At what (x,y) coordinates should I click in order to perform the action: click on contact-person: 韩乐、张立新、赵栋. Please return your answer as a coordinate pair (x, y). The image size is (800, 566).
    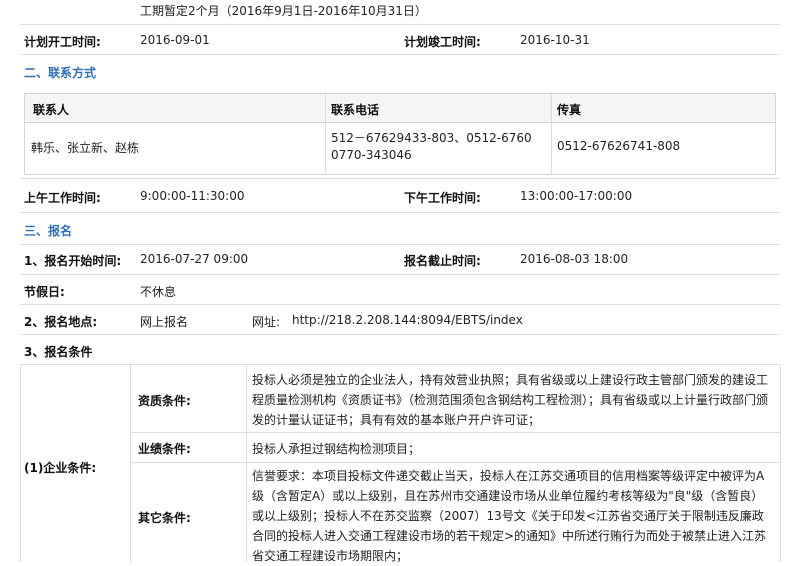
    Looking at the image, I should click on (85, 148).